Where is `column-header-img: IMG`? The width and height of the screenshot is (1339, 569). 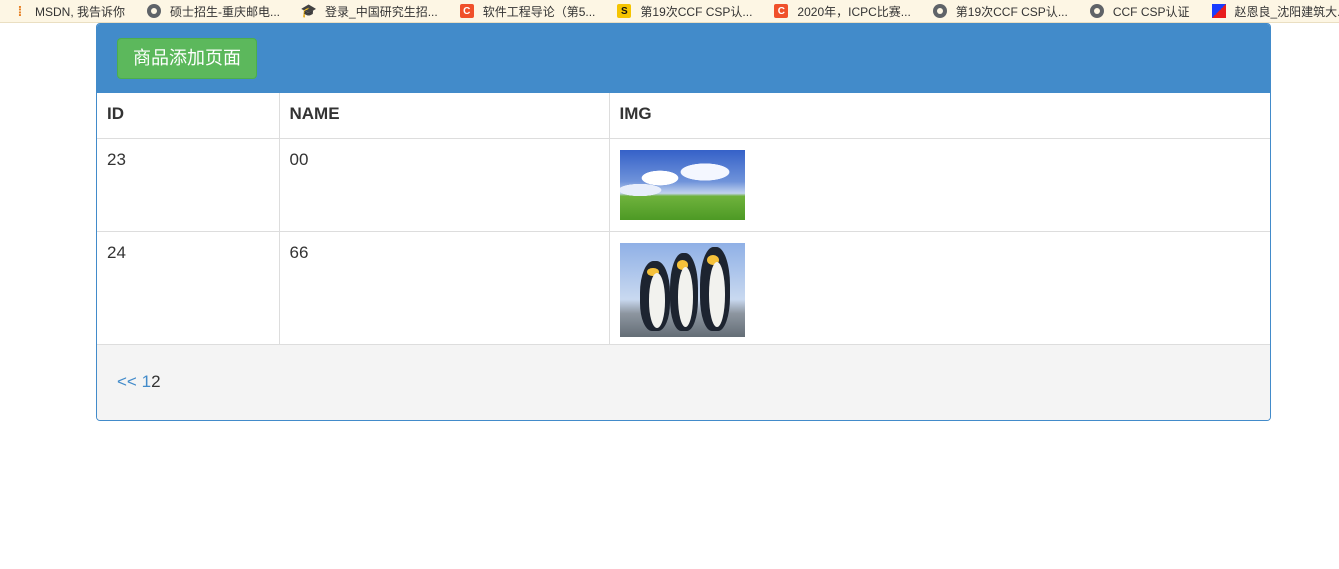
column-header-img: IMG is located at coordinates (939, 115).